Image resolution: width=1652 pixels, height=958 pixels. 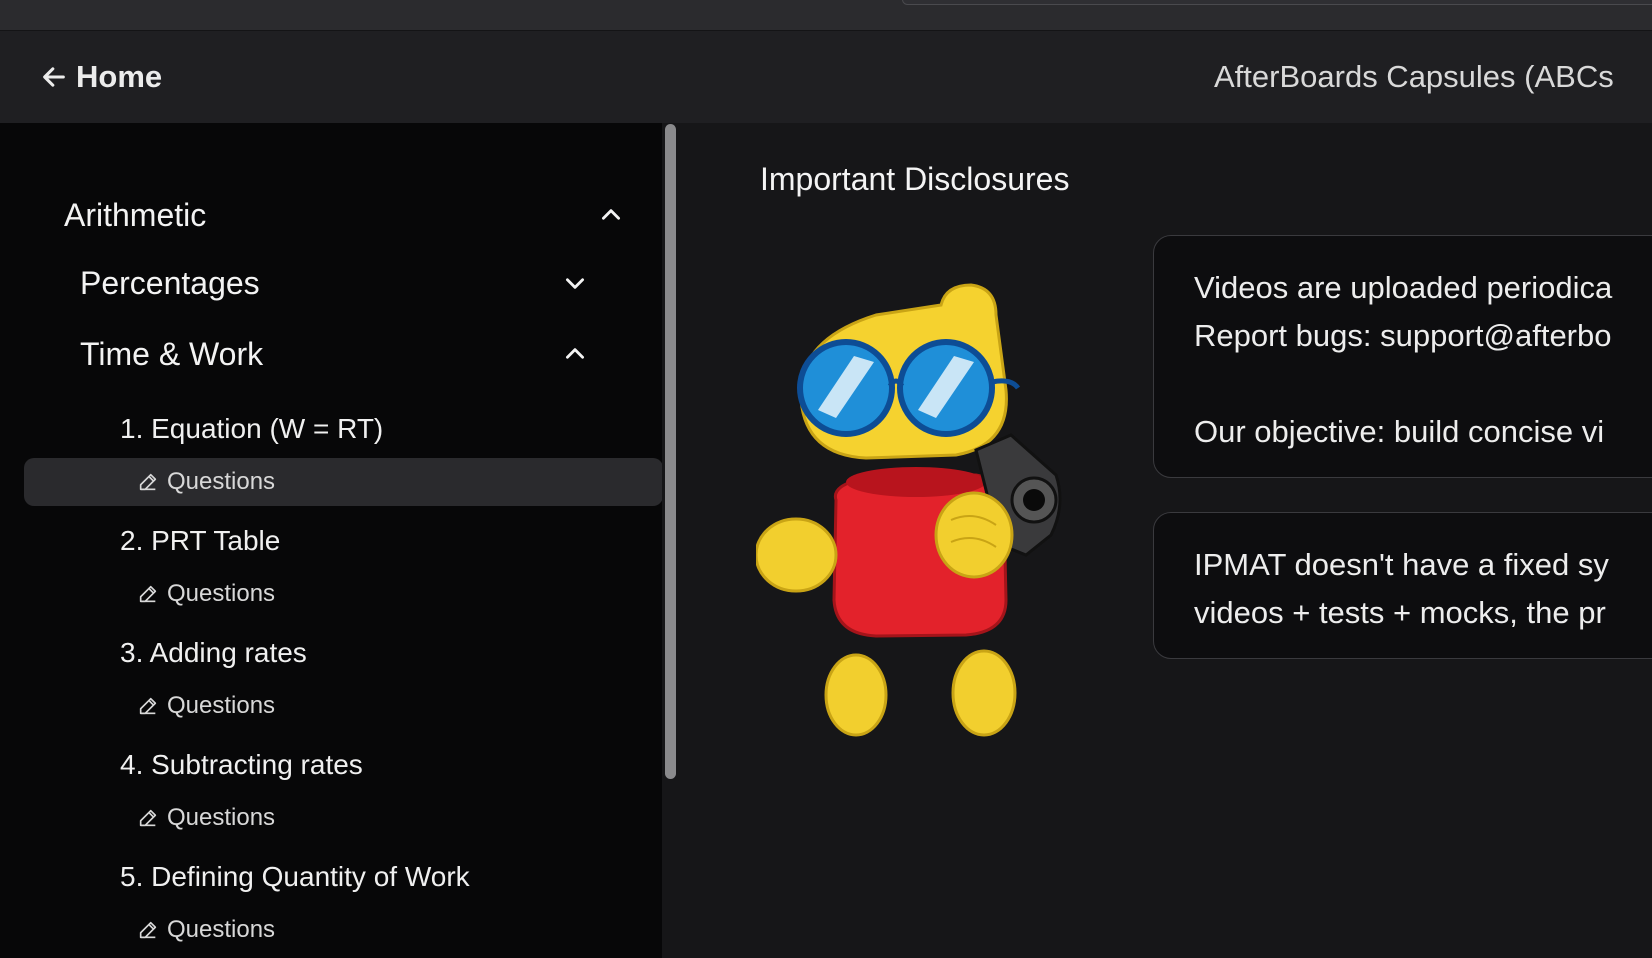 What do you see at coordinates (575, 283) in the screenshot?
I see `chevron-down-icon` at bounding box center [575, 283].